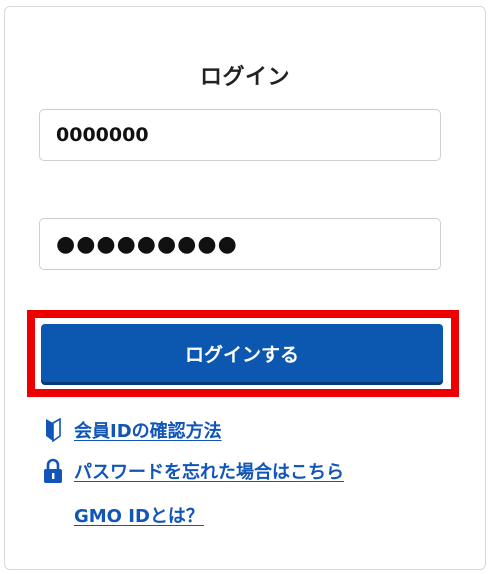 This screenshot has height=574, width=490. Describe the element at coordinates (53, 471) in the screenshot. I see `lock-icon` at that location.